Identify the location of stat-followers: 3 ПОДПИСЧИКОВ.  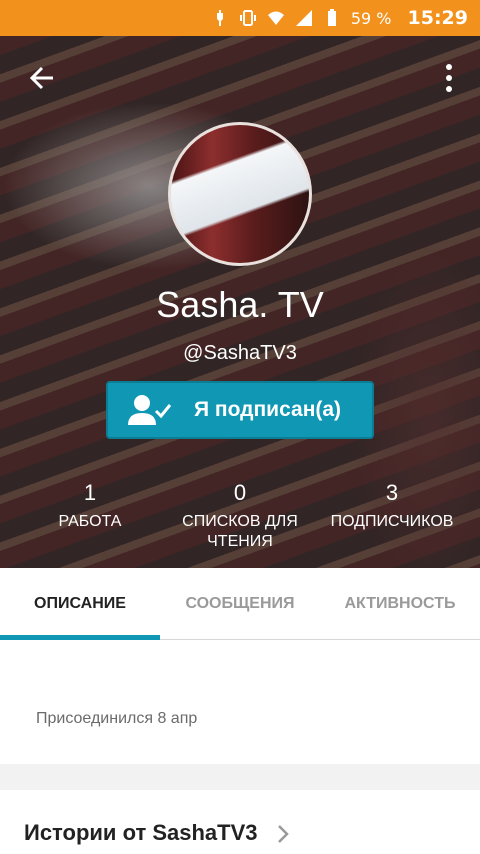
(392, 506).